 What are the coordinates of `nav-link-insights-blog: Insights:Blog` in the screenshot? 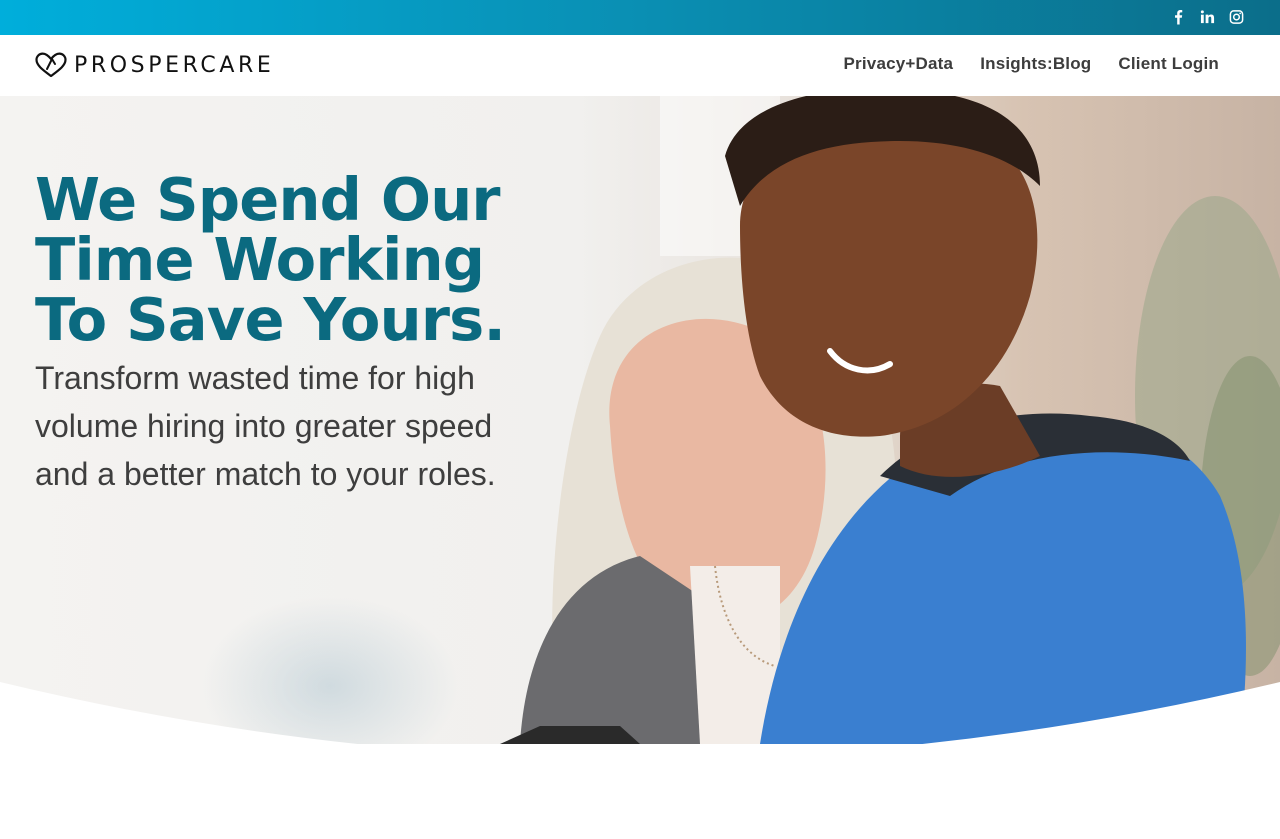 It's located at (1035, 64).